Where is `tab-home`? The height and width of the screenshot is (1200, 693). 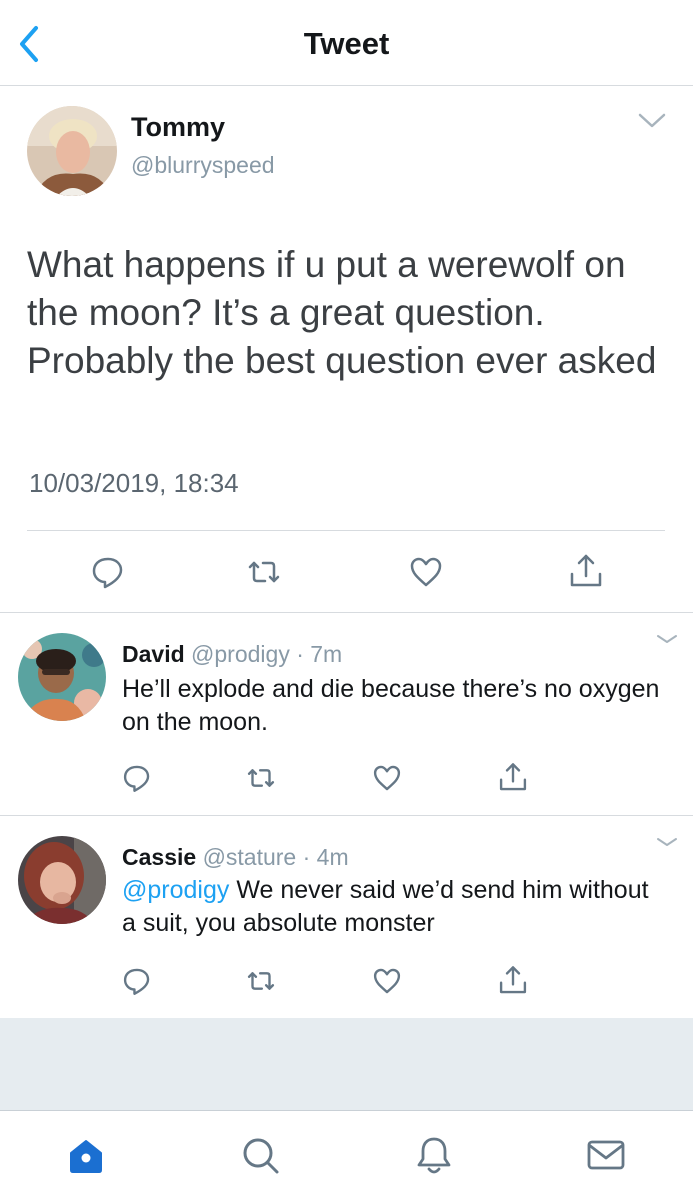
tab-home is located at coordinates (86, 1155).